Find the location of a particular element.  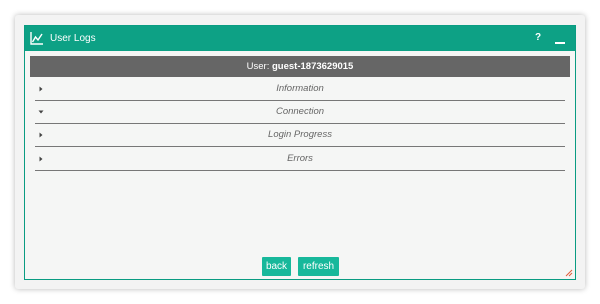

section-connection: Connection is located at coordinates (300, 112).